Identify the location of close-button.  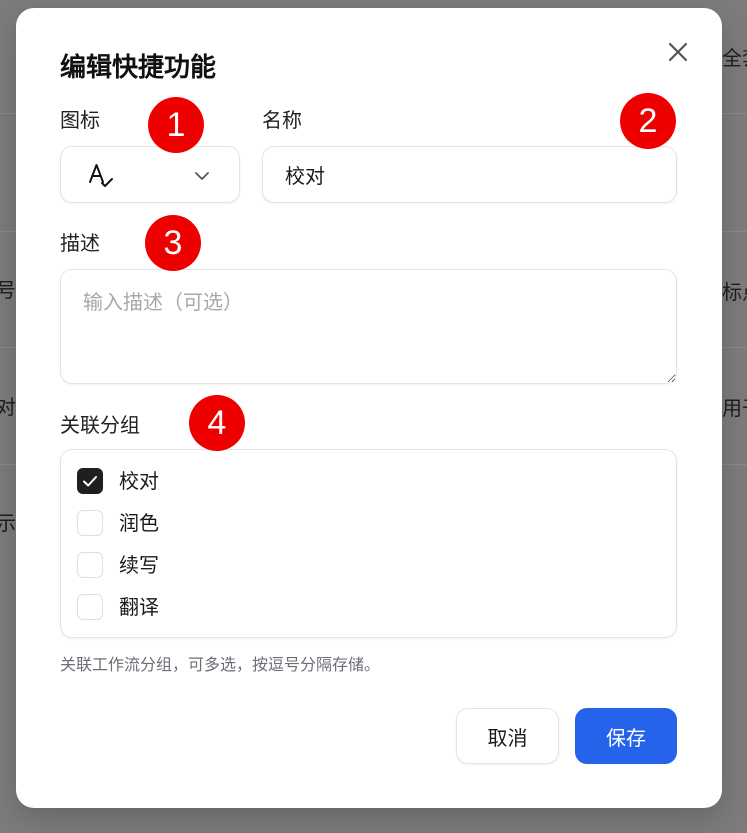
(678, 52).